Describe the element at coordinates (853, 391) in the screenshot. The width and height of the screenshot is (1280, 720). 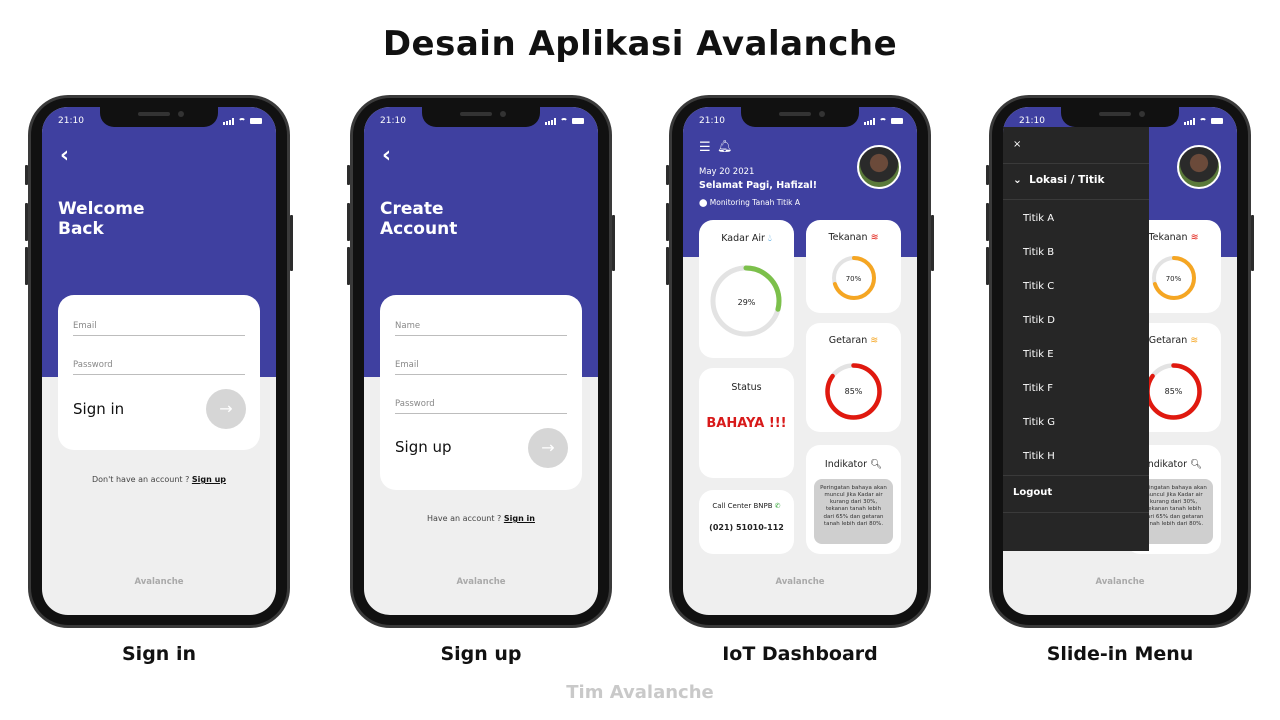
I see `getaran-value: 85%` at that location.